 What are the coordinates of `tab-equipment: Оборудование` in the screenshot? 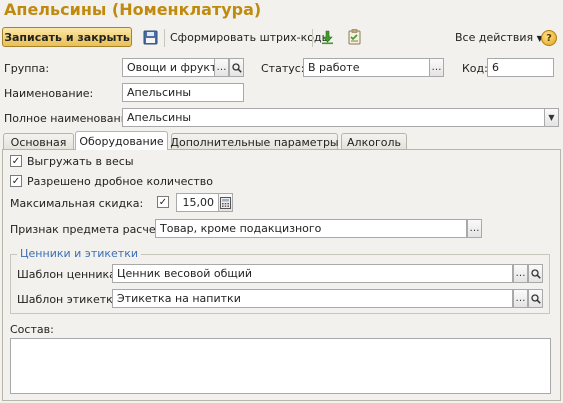 It's located at (121, 140).